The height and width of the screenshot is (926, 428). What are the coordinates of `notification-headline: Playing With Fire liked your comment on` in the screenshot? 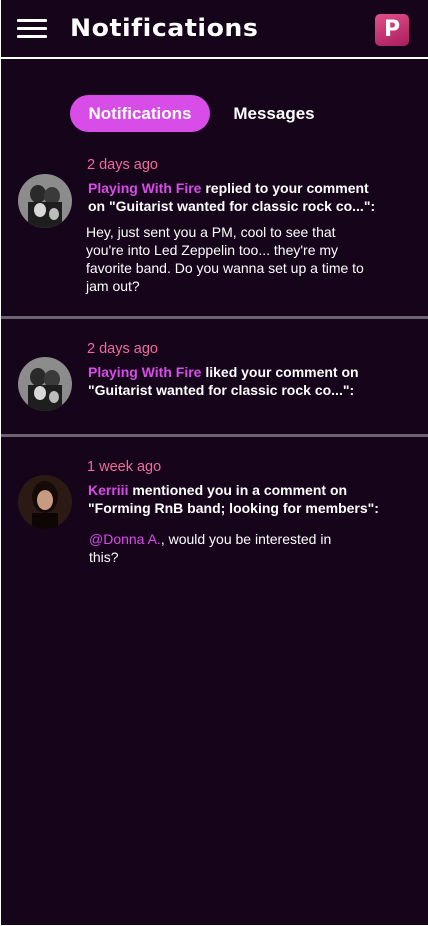 It's located at (238, 372).